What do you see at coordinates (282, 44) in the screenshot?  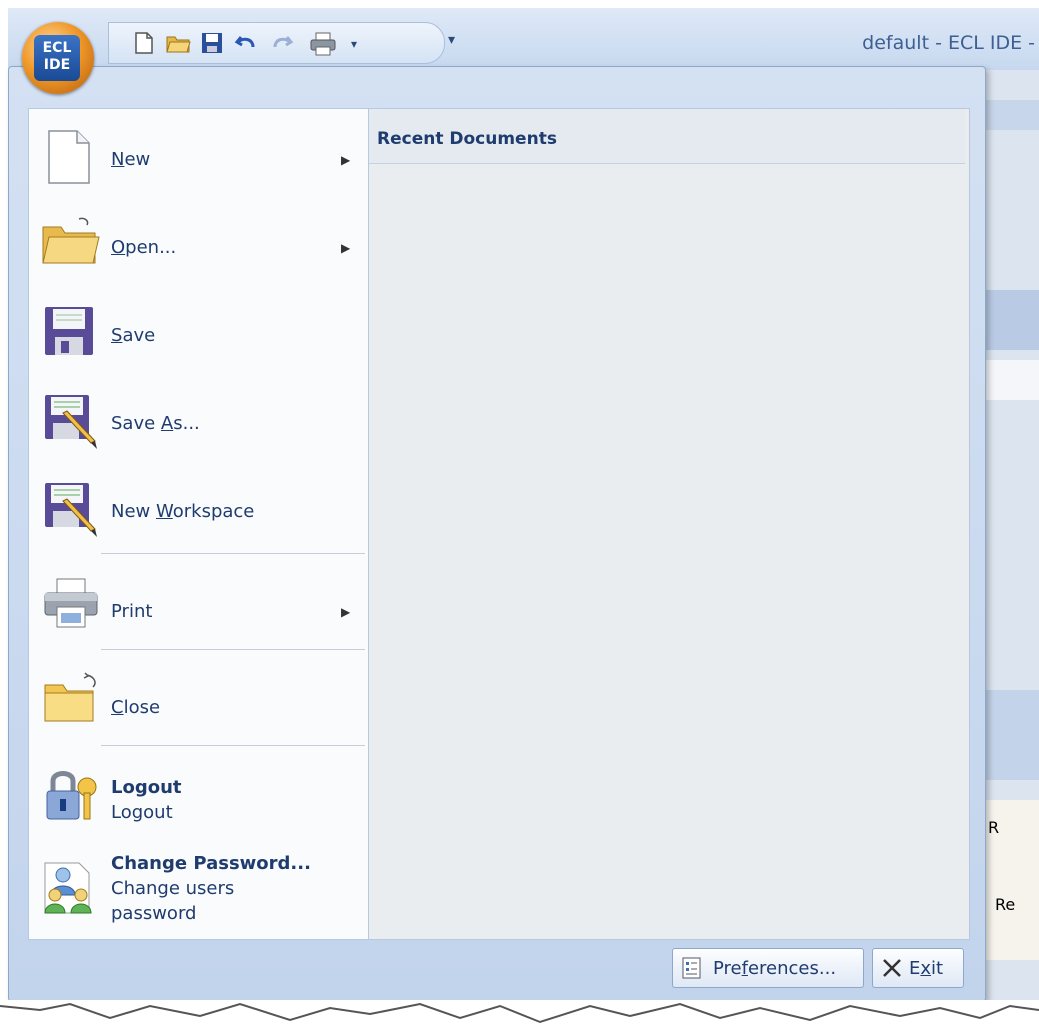 I see `redo-icon` at bounding box center [282, 44].